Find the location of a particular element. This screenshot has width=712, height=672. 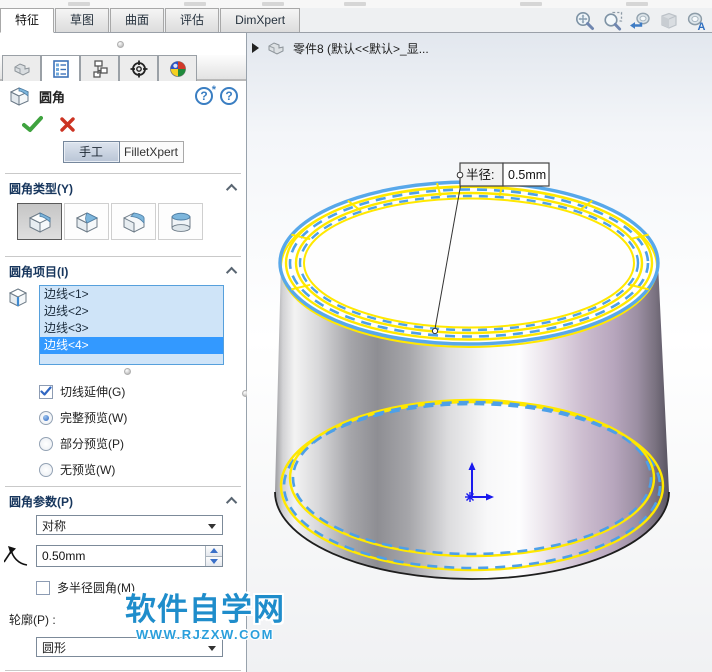

multi-radius-checkbox is located at coordinates (43, 587).